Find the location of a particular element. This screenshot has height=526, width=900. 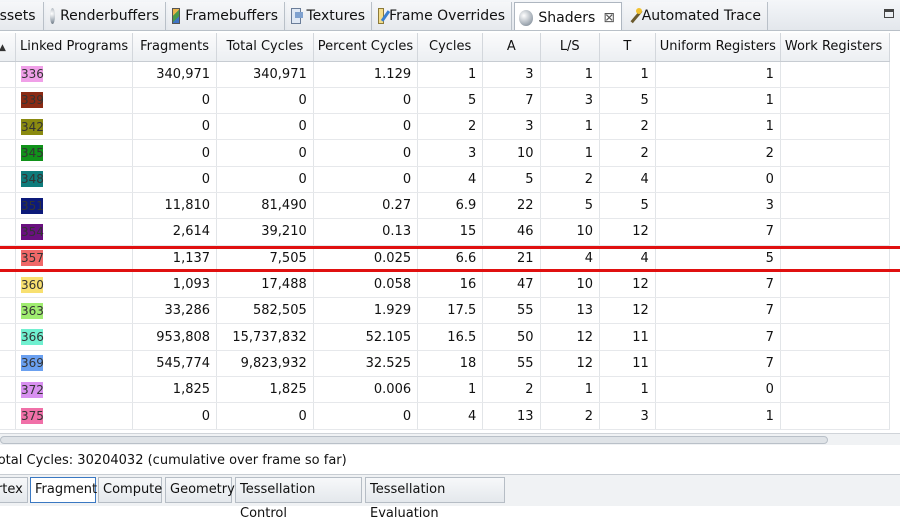

cell-t: 4 is located at coordinates (627, 179).